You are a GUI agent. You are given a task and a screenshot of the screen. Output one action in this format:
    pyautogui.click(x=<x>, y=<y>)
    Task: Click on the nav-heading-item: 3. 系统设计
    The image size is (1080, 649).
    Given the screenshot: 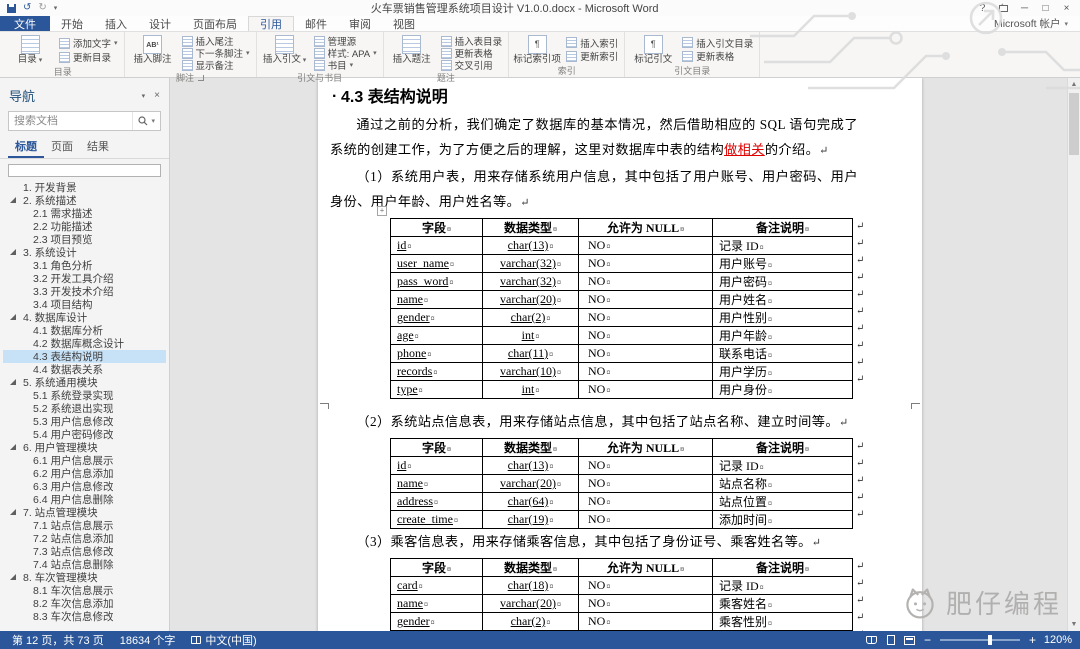 What is the action you would take?
    pyautogui.click(x=84, y=252)
    